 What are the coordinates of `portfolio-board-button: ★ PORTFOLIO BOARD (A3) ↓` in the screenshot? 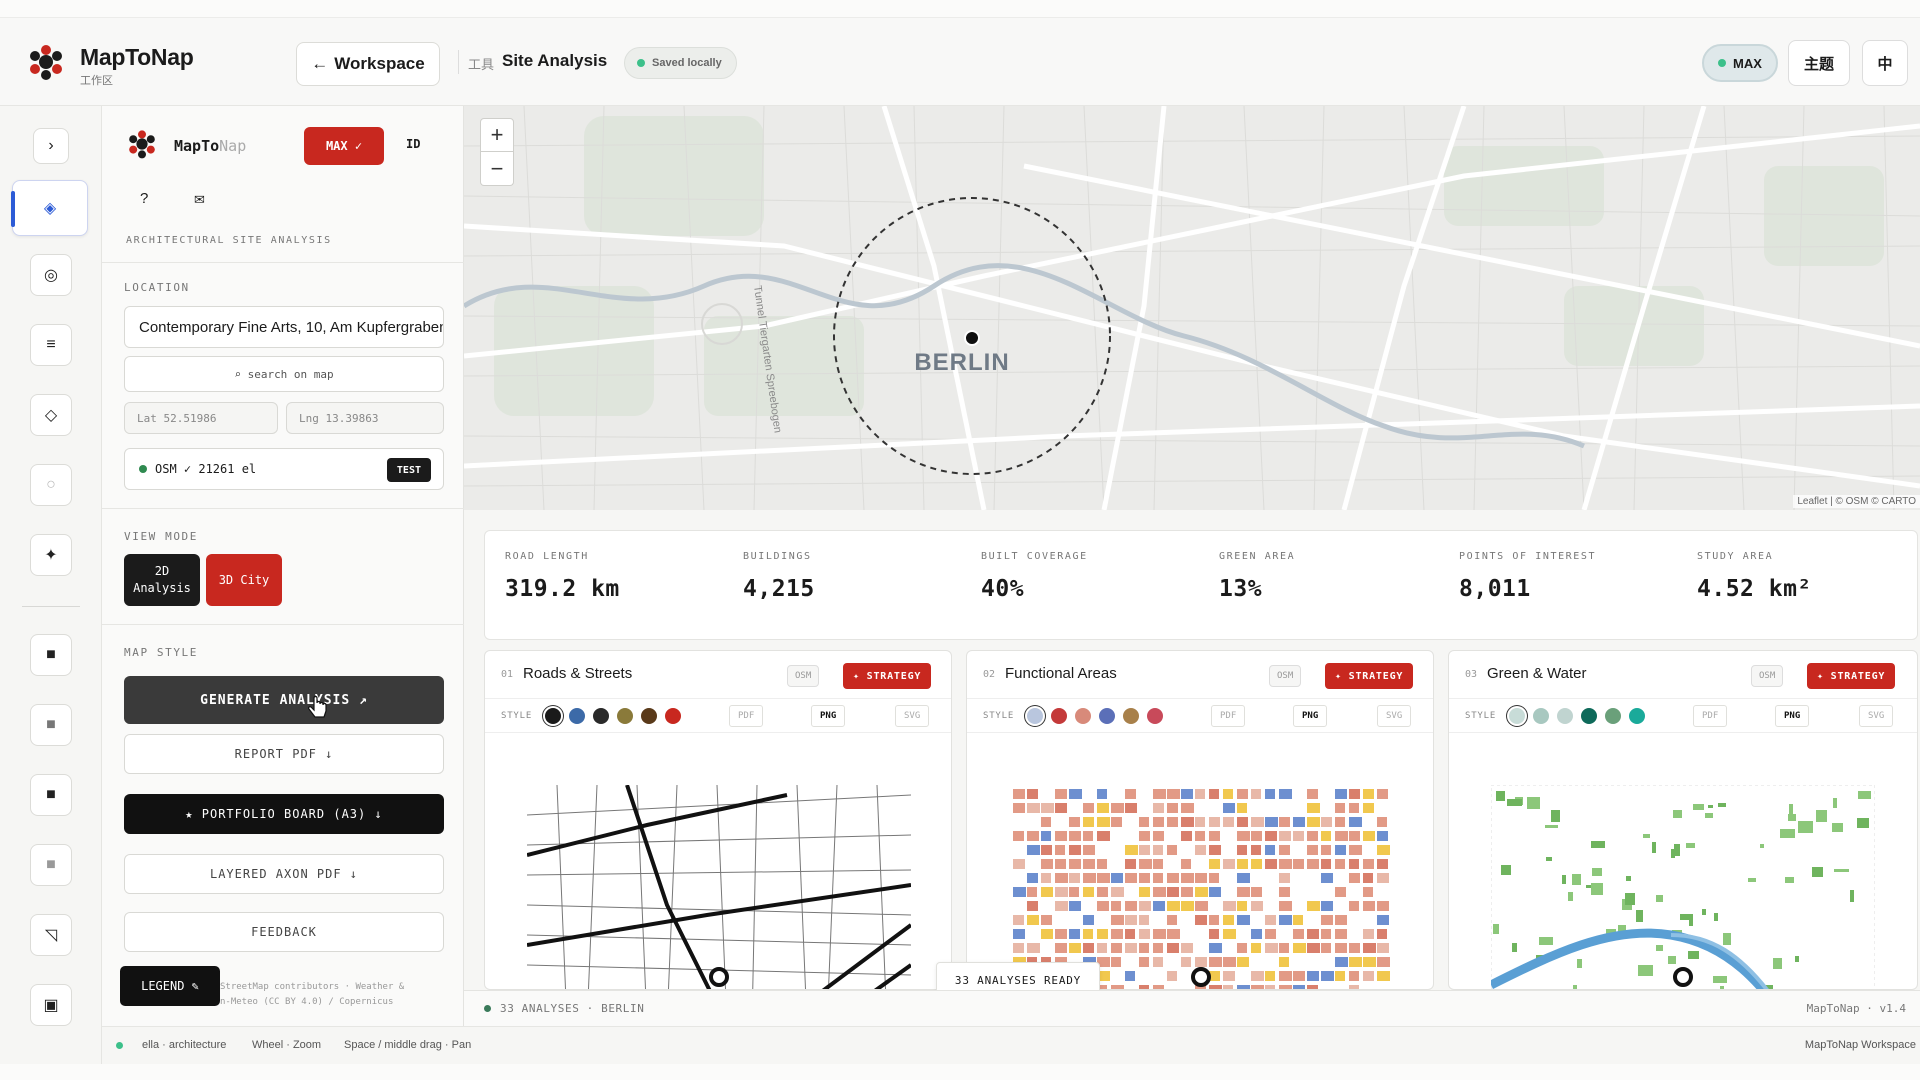 It's located at (284, 814).